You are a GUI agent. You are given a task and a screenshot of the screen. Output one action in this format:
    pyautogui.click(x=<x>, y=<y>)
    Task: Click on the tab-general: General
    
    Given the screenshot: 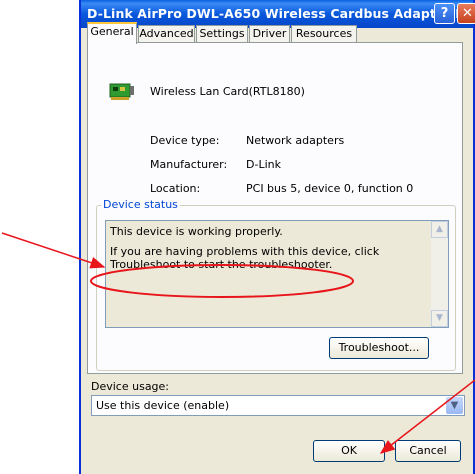 What is the action you would take?
    pyautogui.click(x=112, y=33)
    